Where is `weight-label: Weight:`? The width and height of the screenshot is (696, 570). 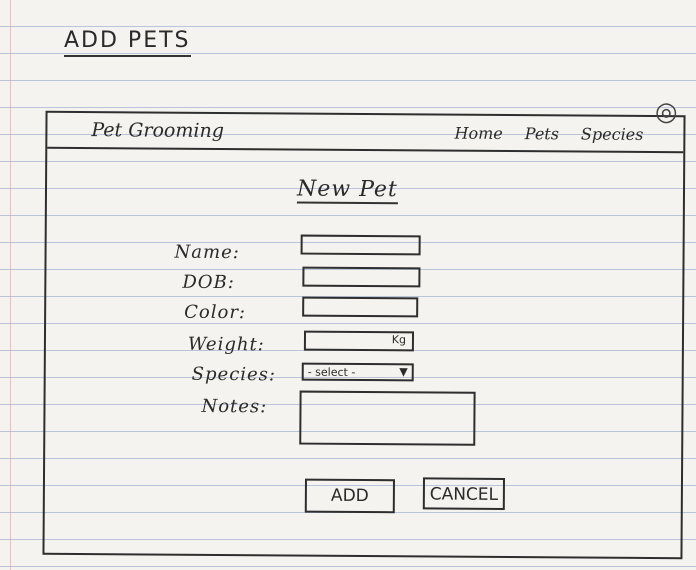
weight-label: Weight: is located at coordinates (226, 344).